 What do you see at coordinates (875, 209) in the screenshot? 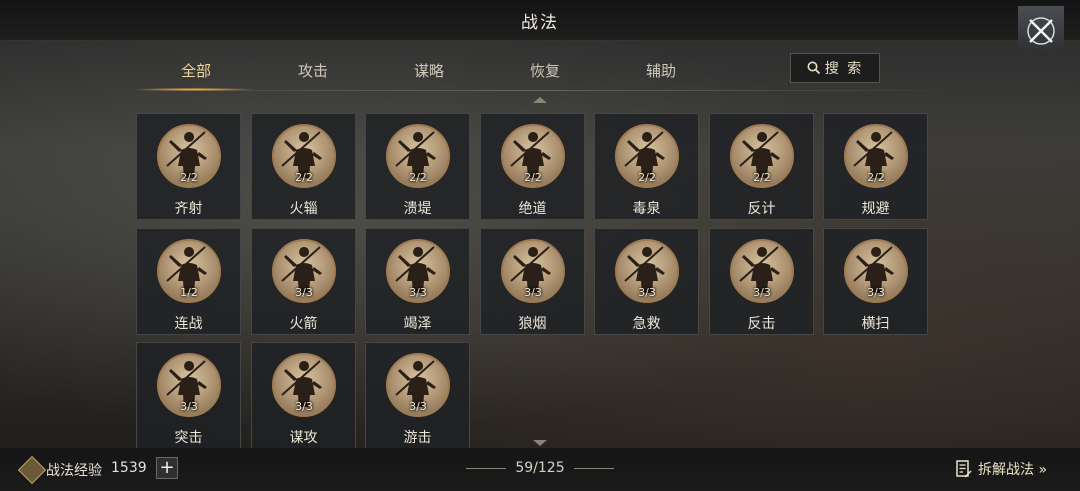
I see `skill-name: 规避` at bounding box center [875, 209].